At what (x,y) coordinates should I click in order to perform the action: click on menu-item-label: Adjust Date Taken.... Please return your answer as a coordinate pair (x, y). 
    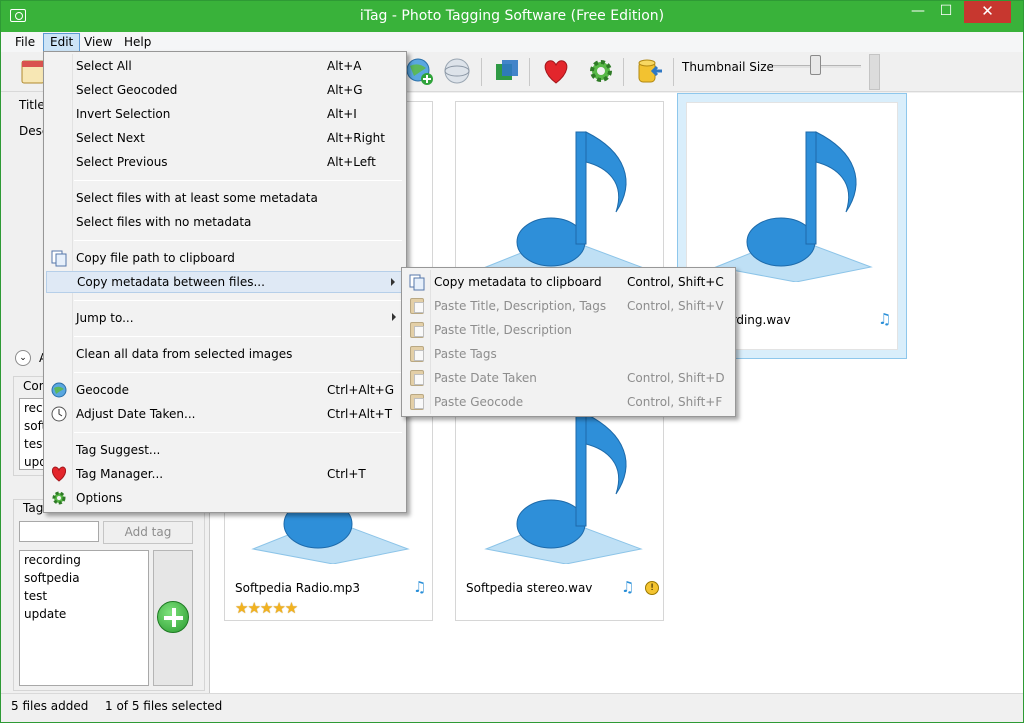
    Looking at the image, I should click on (136, 414).